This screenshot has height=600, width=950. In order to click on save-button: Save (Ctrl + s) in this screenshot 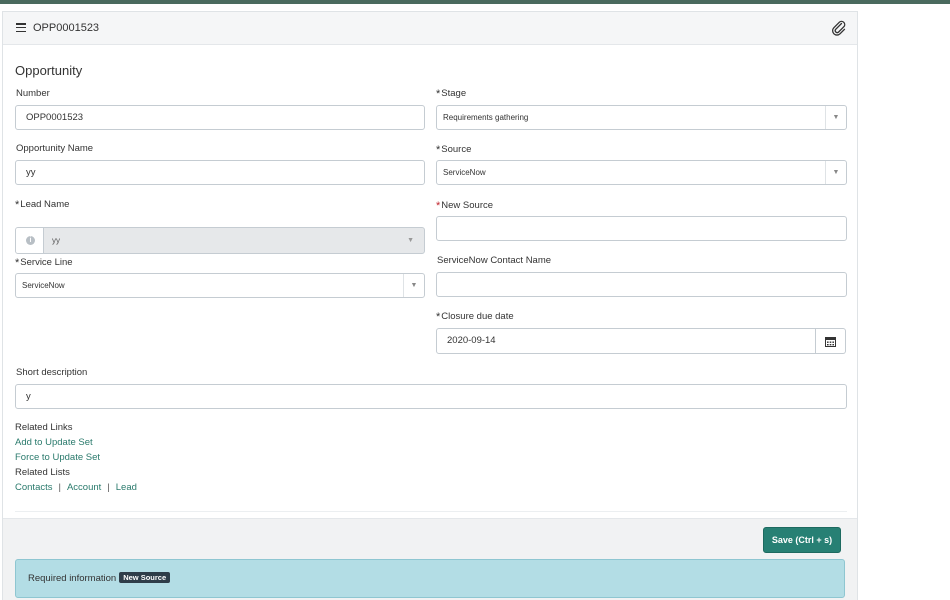, I will do `click(802, 540)`.